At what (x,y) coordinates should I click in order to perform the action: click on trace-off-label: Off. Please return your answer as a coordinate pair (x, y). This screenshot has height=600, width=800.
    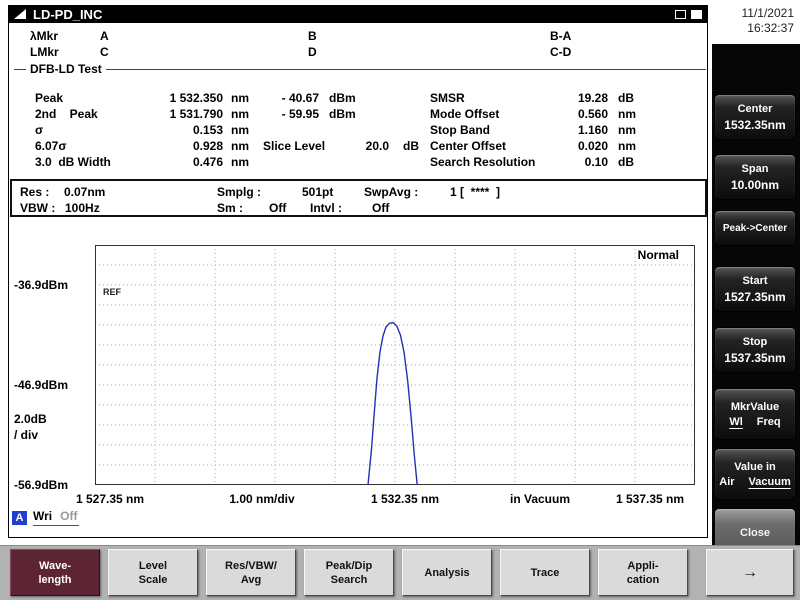
    Looking at the image, I should click on (69, 516).